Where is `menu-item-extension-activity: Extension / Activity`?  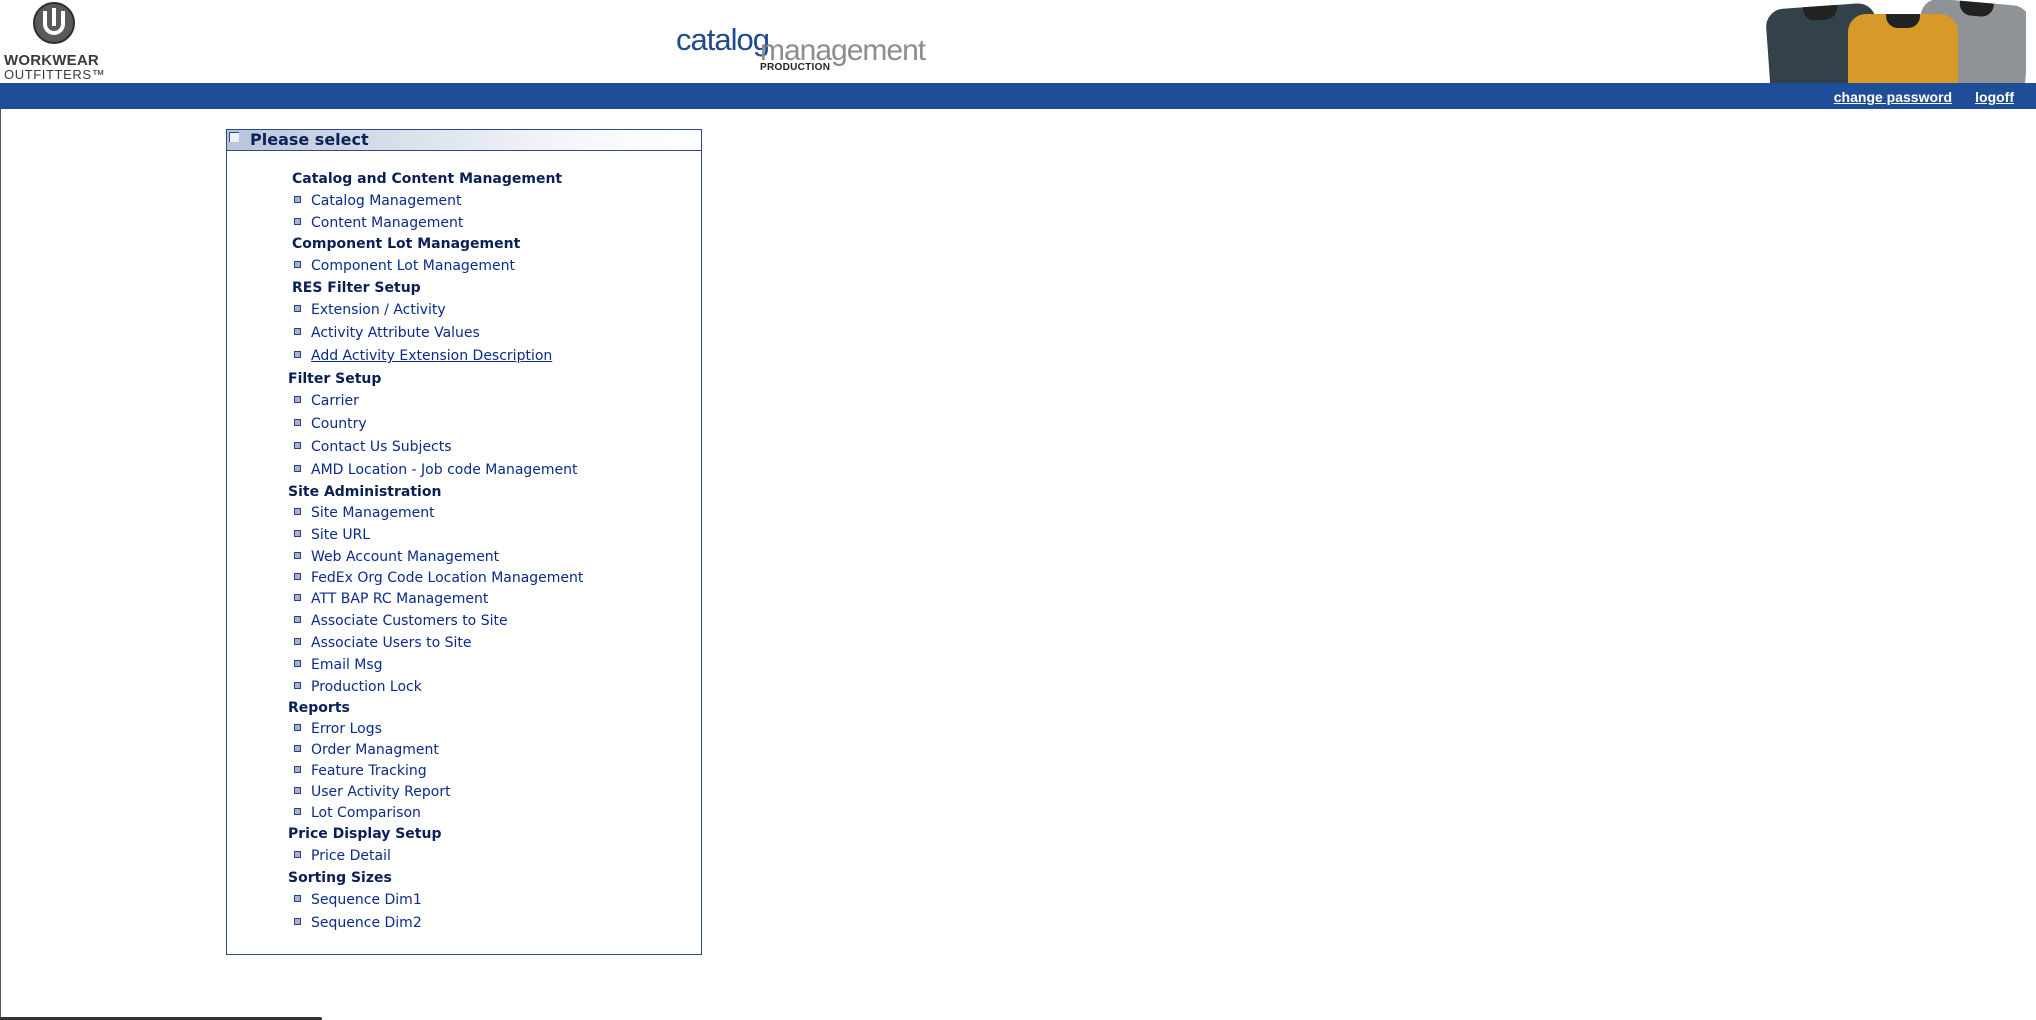 menu-item-extension-activity: Extension / Activity is located at coordinates (370, 310).